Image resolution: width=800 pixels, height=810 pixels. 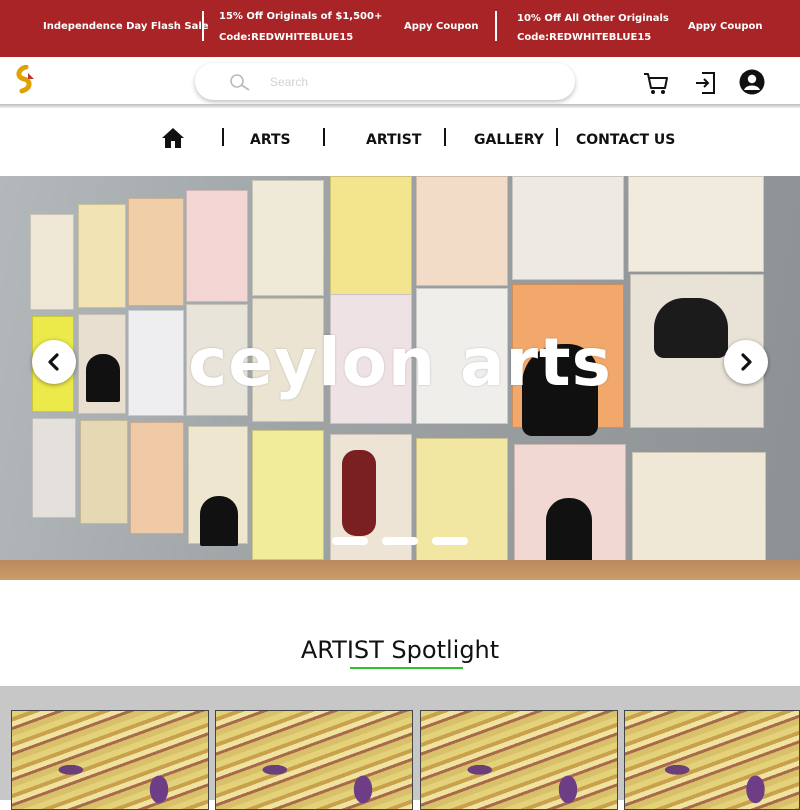 What do you see at coordinates (625, 140) in the screenshot?
I see `nav-item-contact-us: CONTACT US` at bounding box center [625, 140].